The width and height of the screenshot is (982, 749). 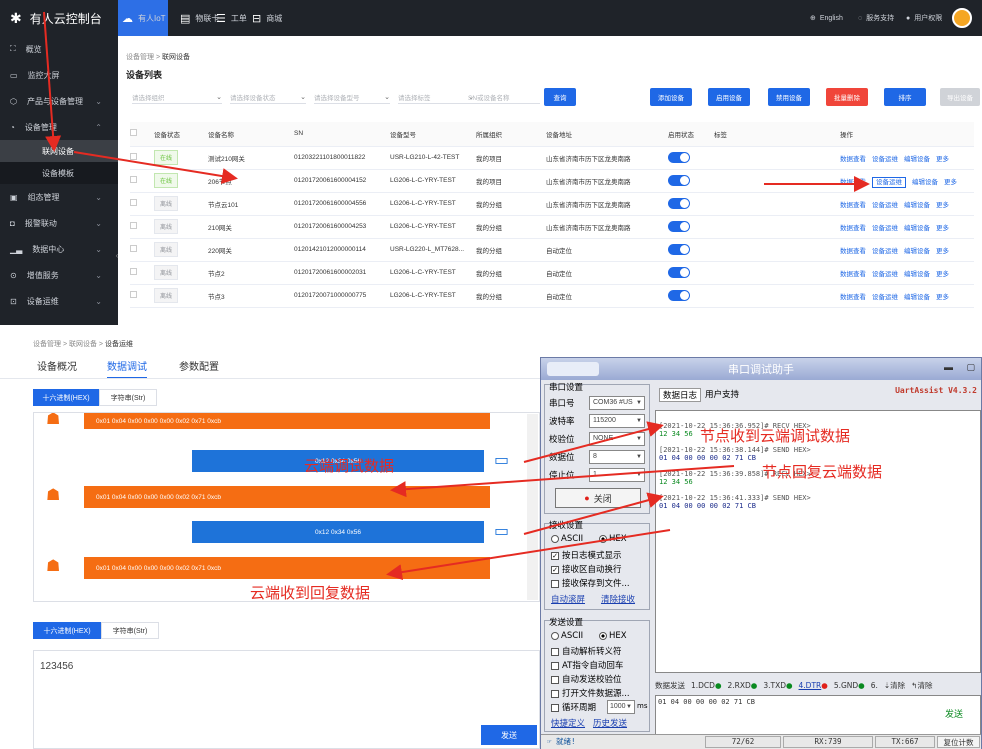 I want to click on select-all-checkbox, so click(x=133, y=133).